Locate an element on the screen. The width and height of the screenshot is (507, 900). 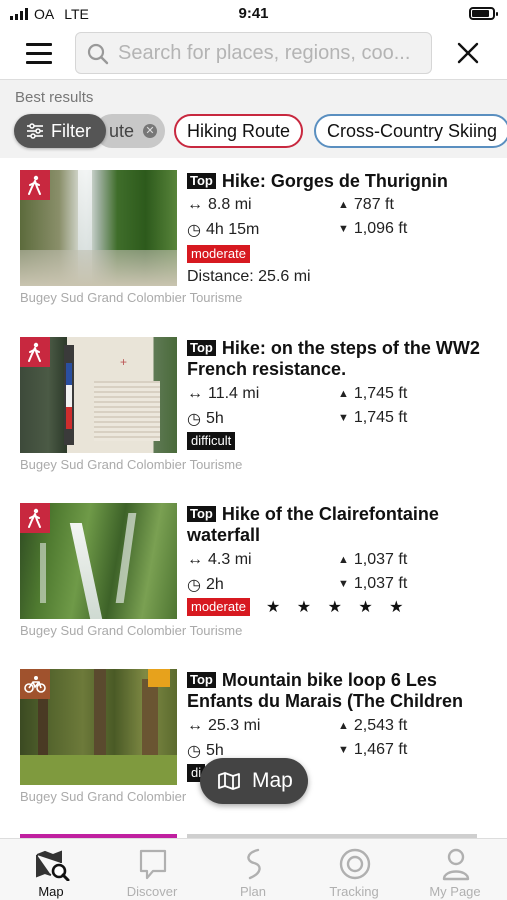
tab-map: Map is located at coordinates (51, 872).